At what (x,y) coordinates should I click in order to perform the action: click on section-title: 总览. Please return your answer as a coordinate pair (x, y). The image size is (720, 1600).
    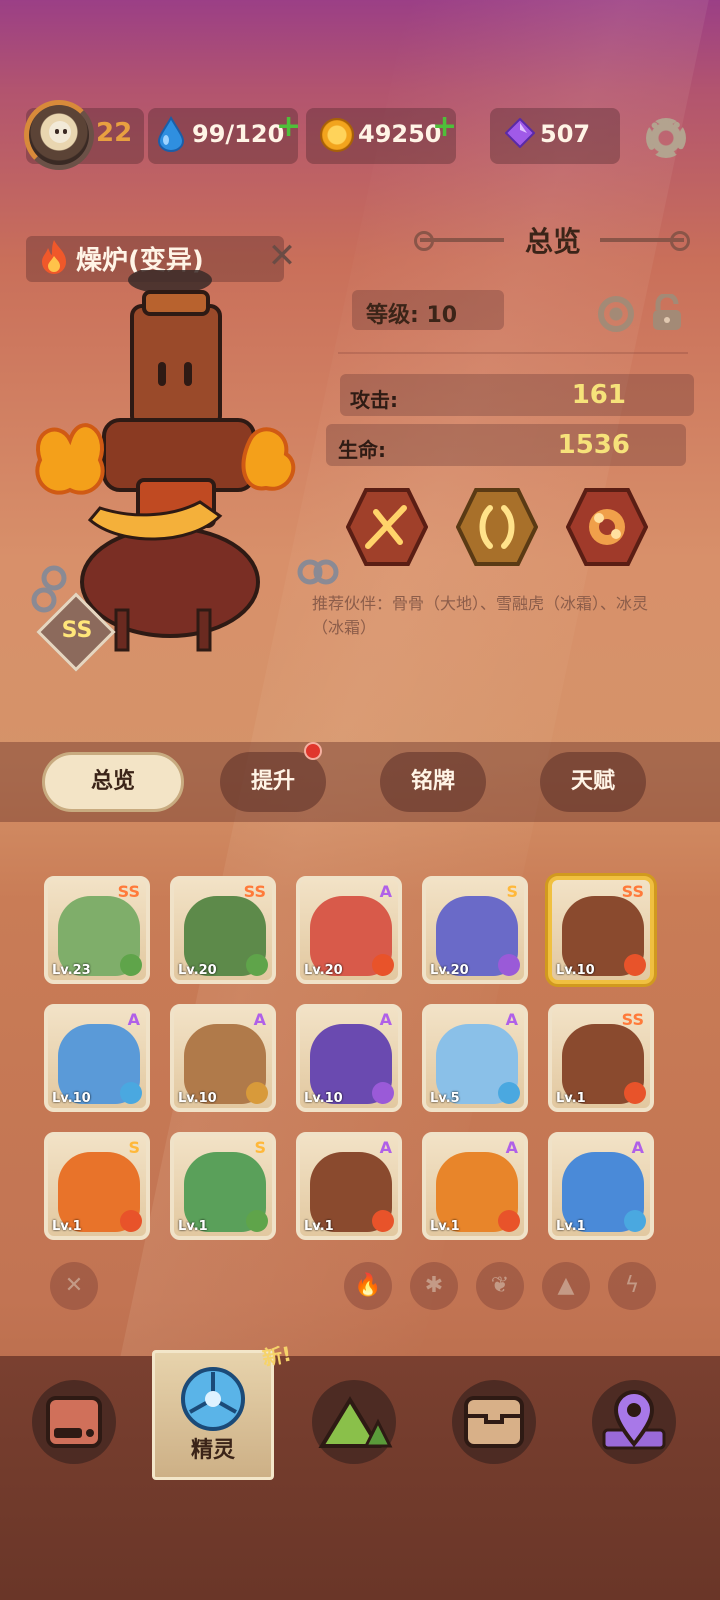
    Looking at the image, I should click on (552, 241).